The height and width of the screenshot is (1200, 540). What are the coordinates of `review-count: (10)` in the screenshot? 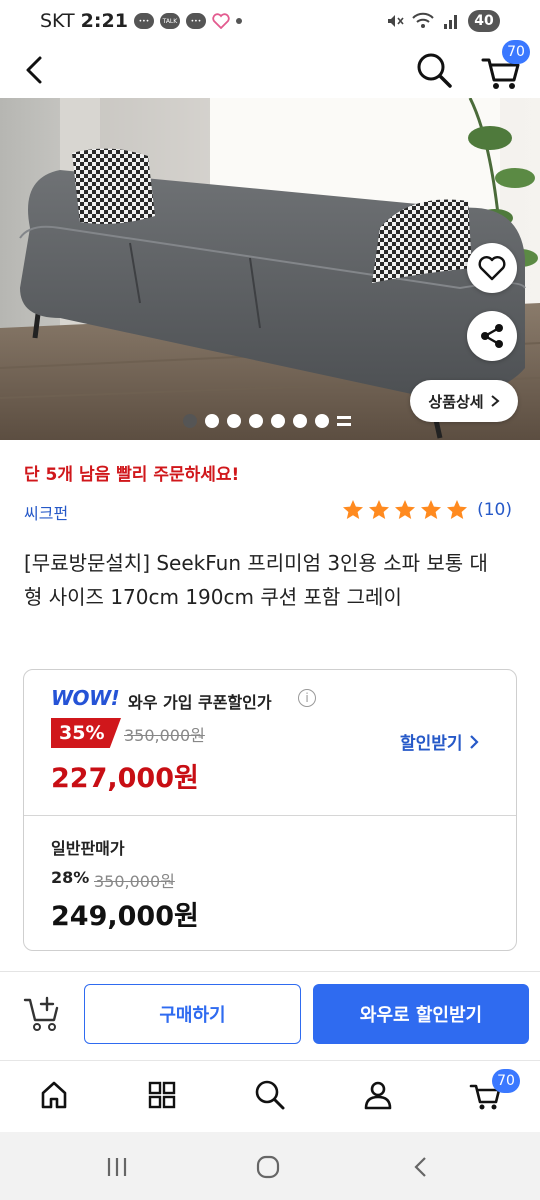 It's located at (494, 510).